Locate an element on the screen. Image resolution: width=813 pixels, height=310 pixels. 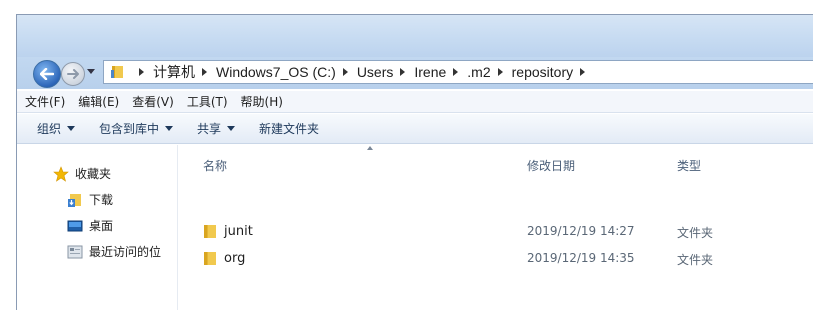
menu-tools: 工具(T) is located at coordinates (207, 101).